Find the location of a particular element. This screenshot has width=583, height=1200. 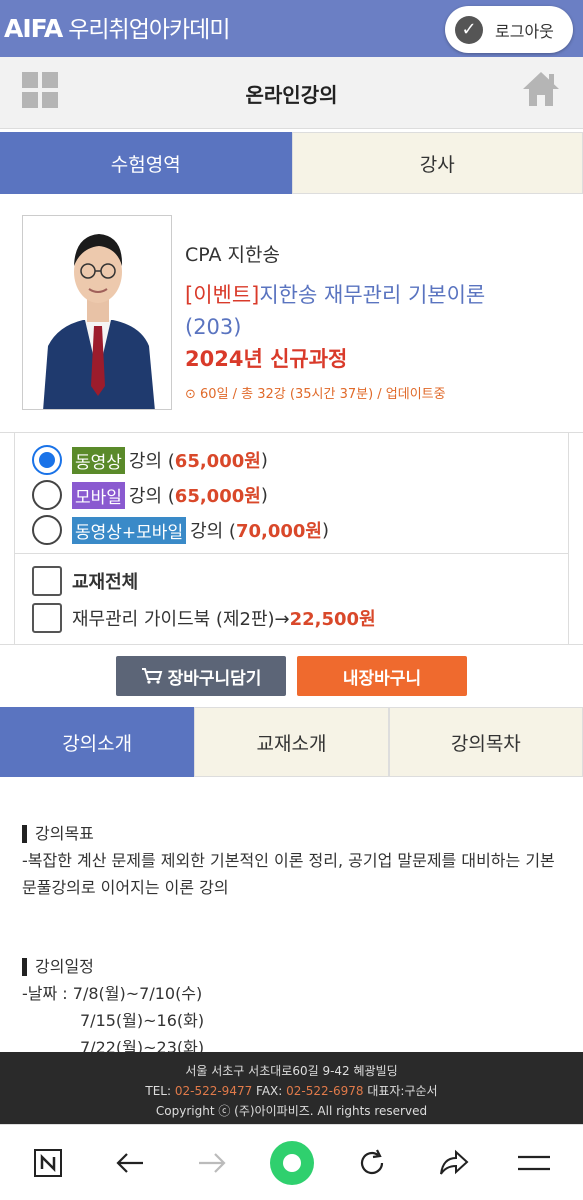

option-mobile-close: ) is located at coordinates (264, 495).